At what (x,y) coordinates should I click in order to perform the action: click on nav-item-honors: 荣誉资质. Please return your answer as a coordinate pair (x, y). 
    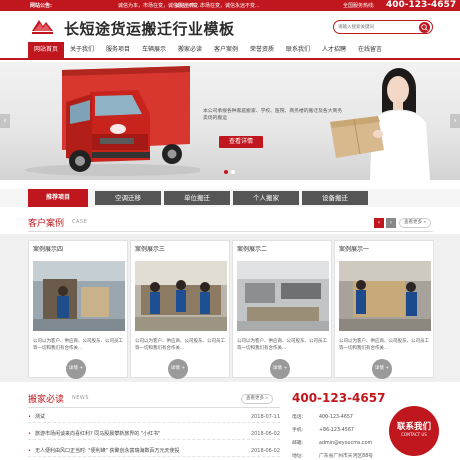
    Looking at the image, I should click on (262, 50).